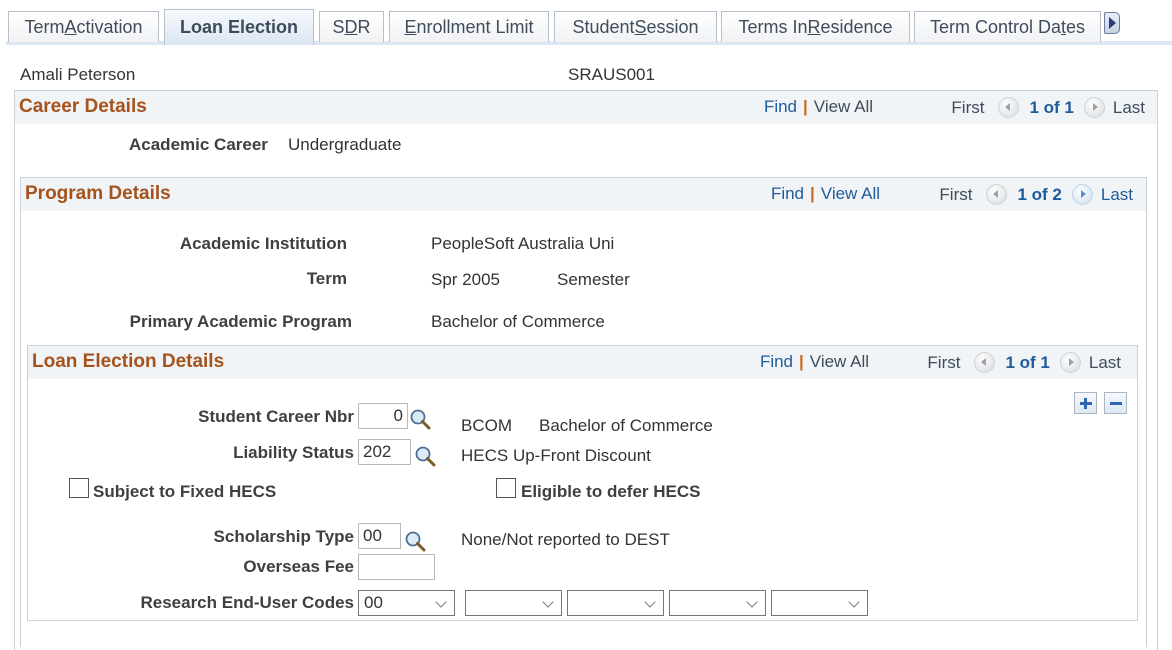  I want to click on career-desc-value: Bachelor of Commerce, so click(626, 425).